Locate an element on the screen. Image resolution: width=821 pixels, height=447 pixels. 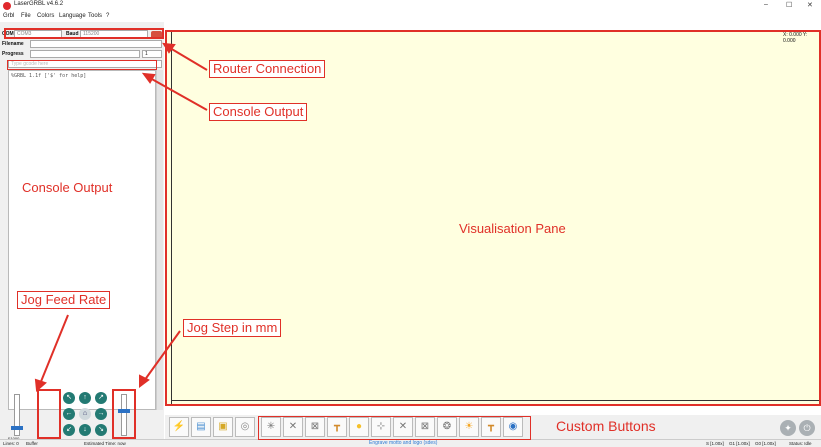
console-output-label: Console Output is located at coordinates (258, 112).